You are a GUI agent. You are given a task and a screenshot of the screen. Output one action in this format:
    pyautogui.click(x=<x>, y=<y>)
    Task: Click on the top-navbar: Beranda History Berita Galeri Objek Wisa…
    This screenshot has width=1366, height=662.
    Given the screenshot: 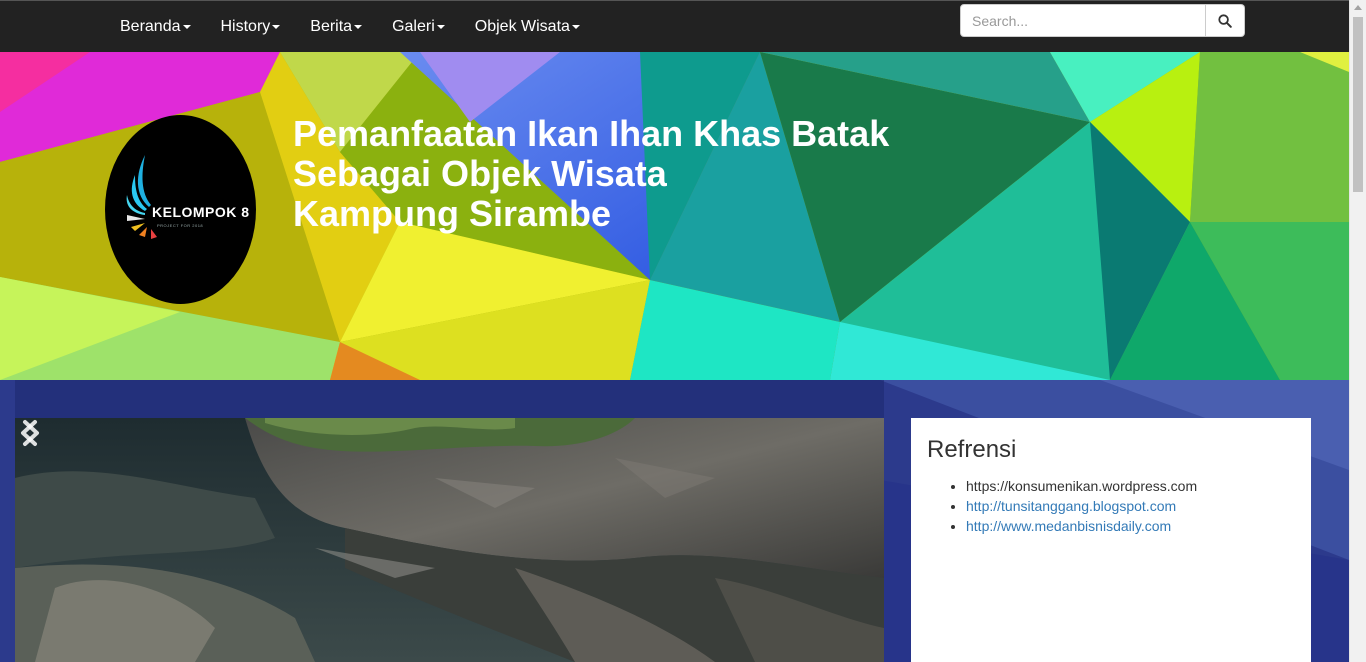 What is the action you would take?
    pyautogui.click(x=674, y=26)
    